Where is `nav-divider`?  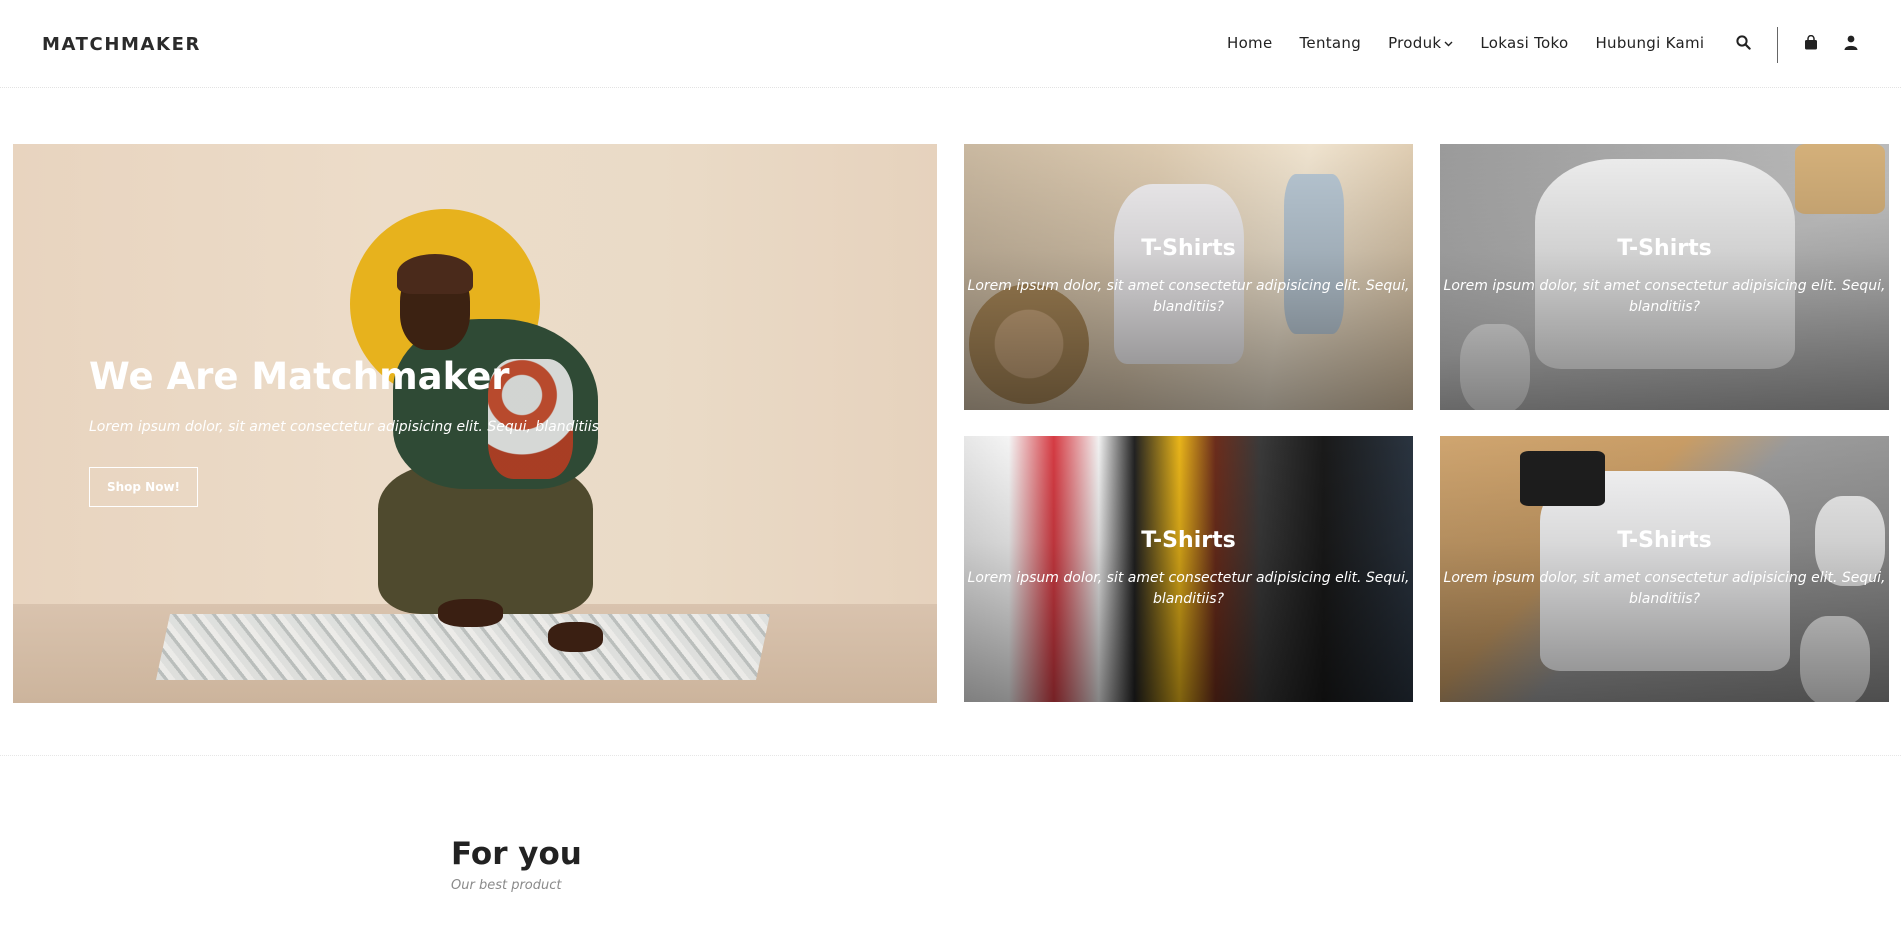 nav-divider is located at coordinates (1777, 45).